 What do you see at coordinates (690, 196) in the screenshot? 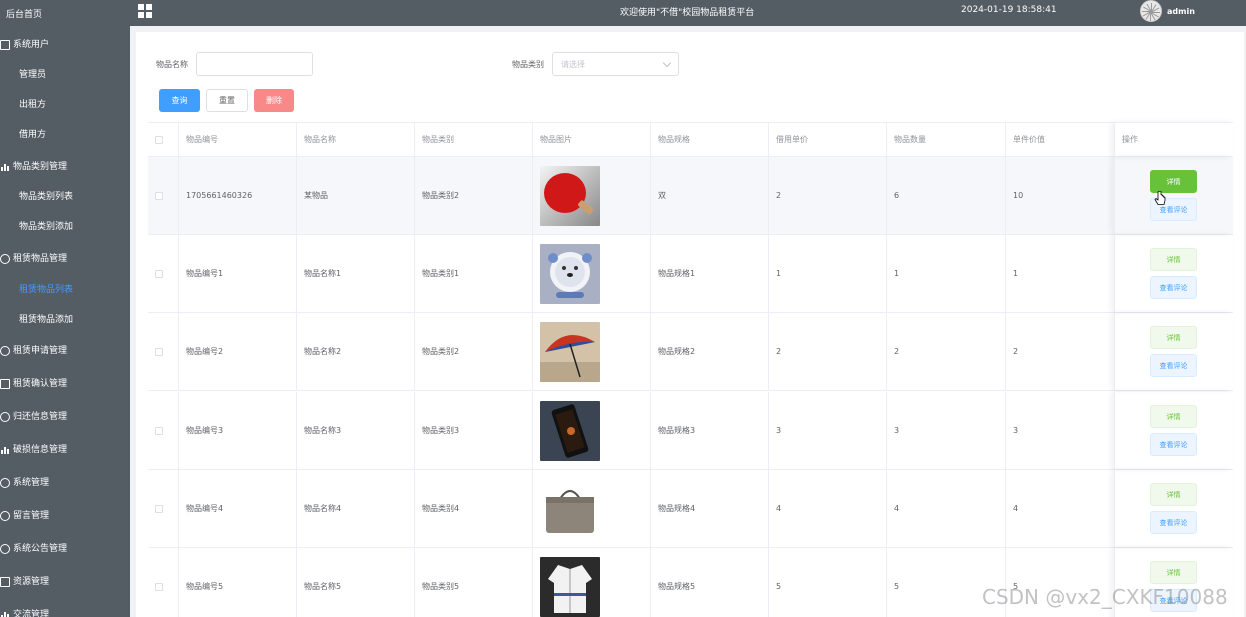
I see `table-row: 1705661460326 某物品 物品类别2 双 2 6 10 详情 查看评论` at bounding box center [690, 196].